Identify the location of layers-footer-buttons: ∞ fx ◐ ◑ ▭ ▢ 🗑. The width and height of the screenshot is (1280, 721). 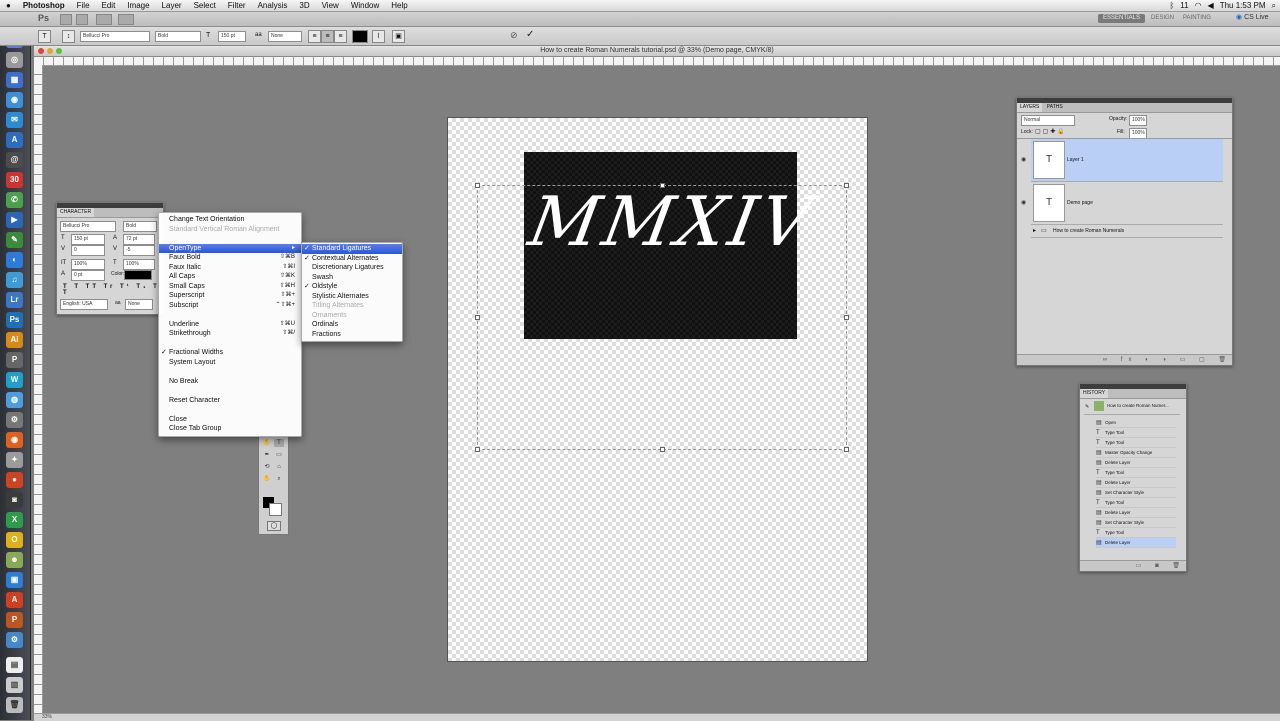
(1124, 359).